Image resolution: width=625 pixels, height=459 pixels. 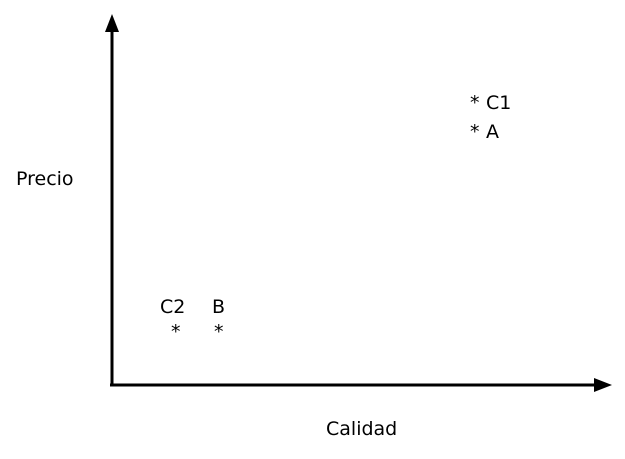 I want to click on point-c2-marker: *, so click(x=176, y=332).